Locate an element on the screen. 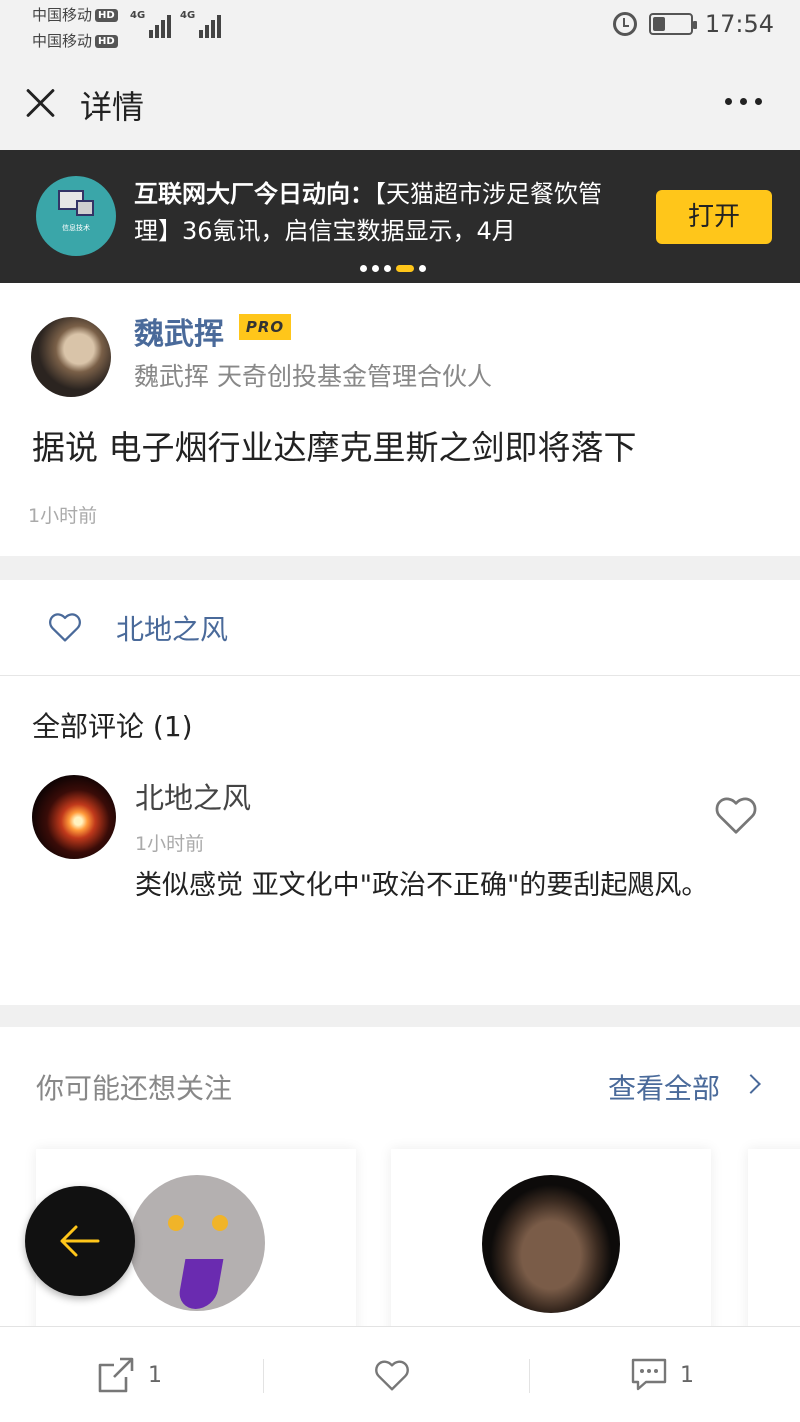 This screenshot has width=800, height=1422. view-all-link: 查看全部 is located at coordinates (664, 1087).